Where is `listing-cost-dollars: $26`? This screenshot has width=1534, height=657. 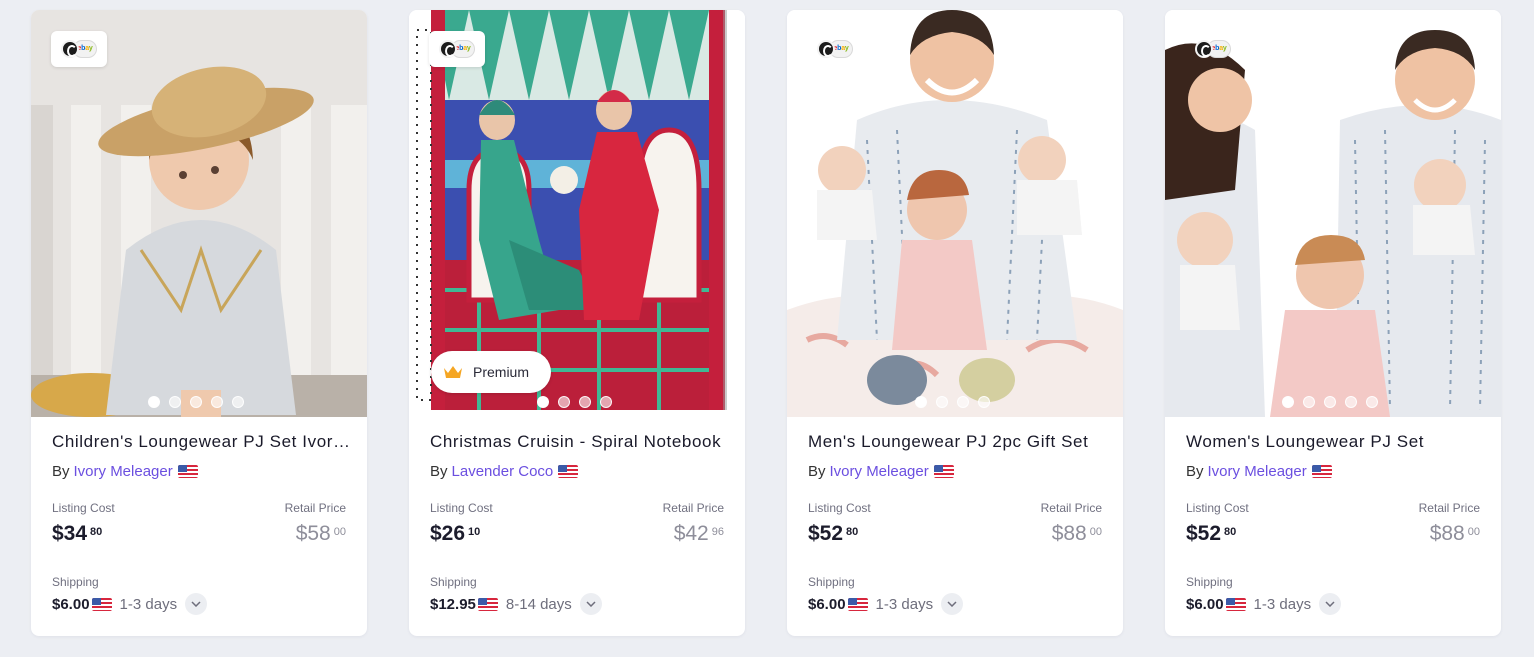
listing-cost-dollars: $26 is located at coordinates (448, 533).